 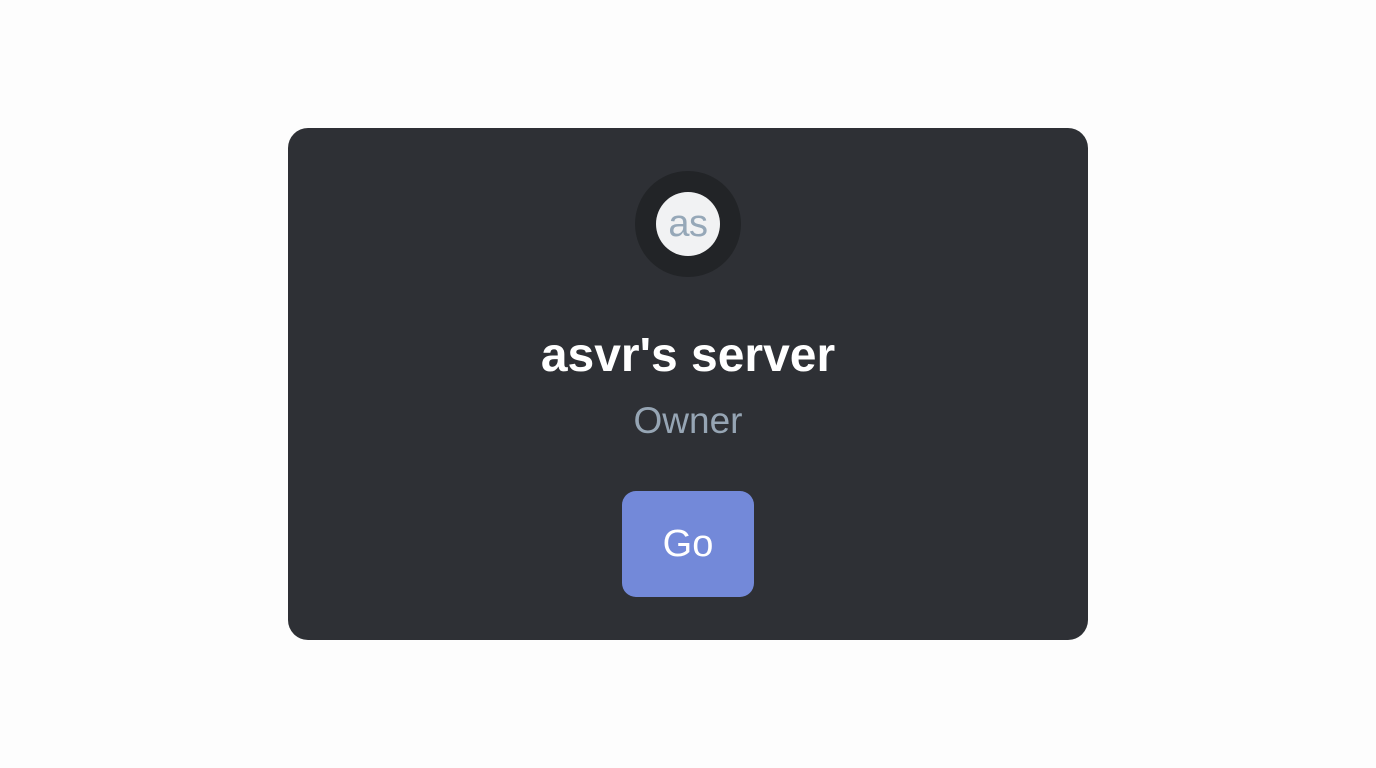 I want to click on avatar-ring: as, so click(x=688, y=224).